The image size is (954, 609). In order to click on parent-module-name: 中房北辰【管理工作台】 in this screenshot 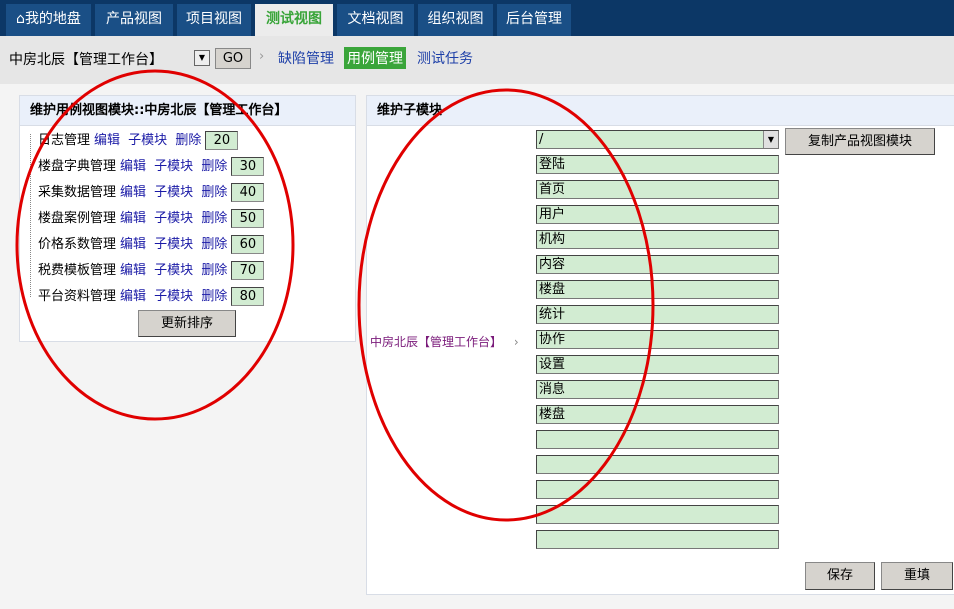, I will do `click(436, 342)`.